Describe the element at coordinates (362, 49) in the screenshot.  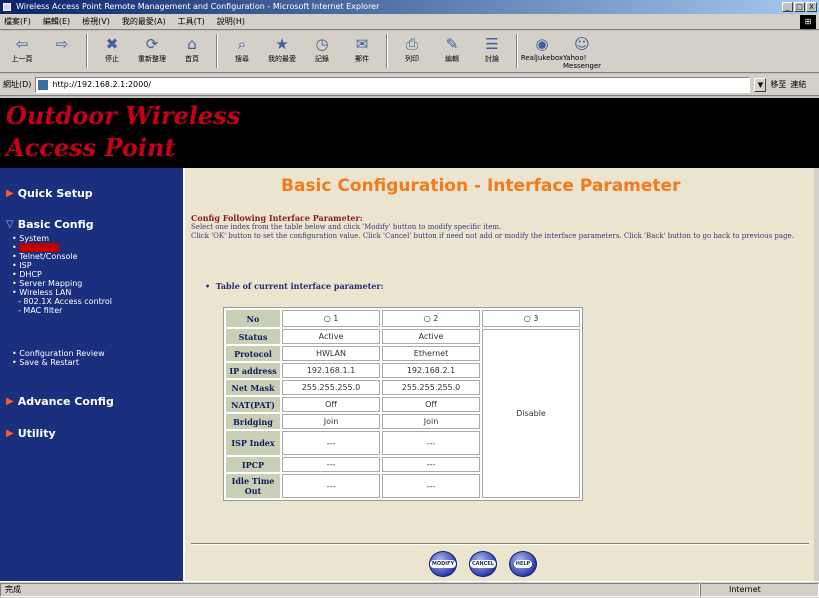
I see `toolbar-button-mail: ✉ 郵件` at that location.